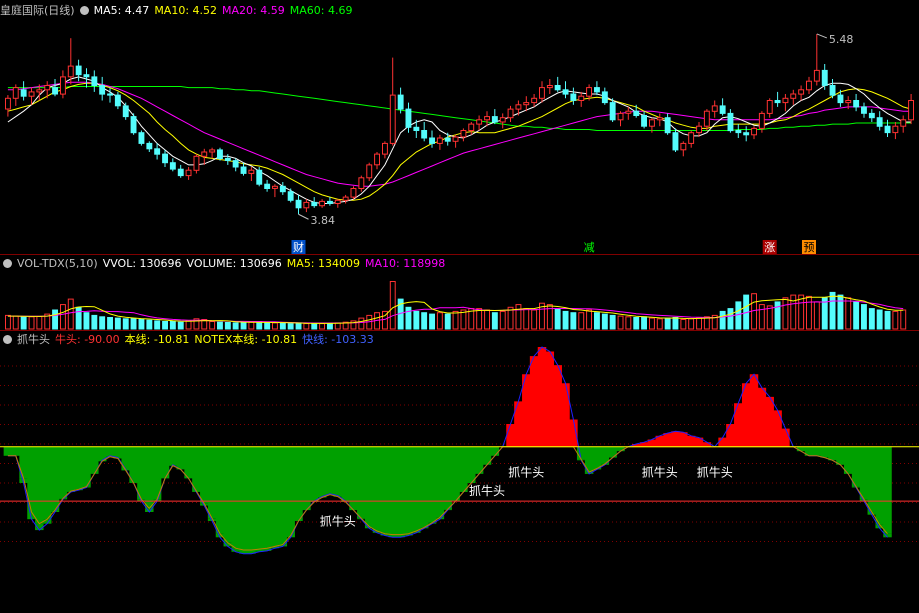 The width and height of the screenshot is (919, 613). Describe the element at coordinates (808, 247) in the screenshot. I see `marker-预: 预` at that location.